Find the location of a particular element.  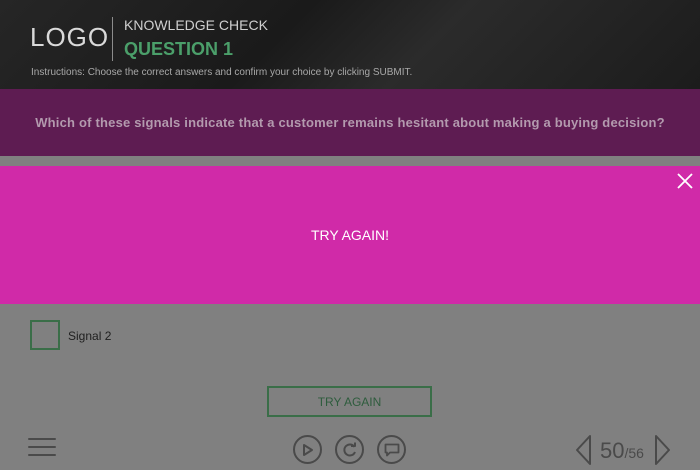

replay-button is located at coordinates (349, 449).